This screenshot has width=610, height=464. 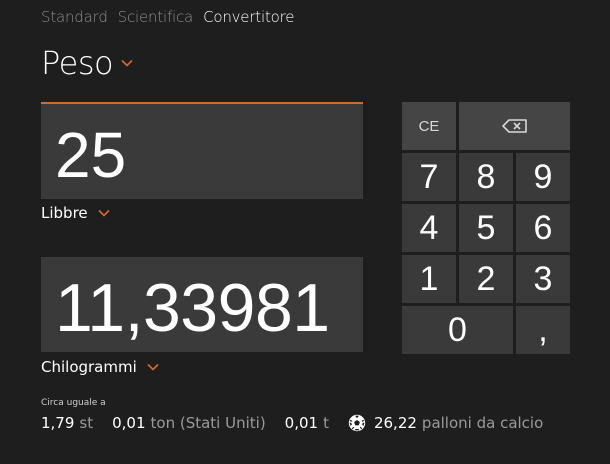 What do you see at coordinates (486, 177) in the screenshot?
I see `digit-8-button: 8` at bounding box center [486, 177].